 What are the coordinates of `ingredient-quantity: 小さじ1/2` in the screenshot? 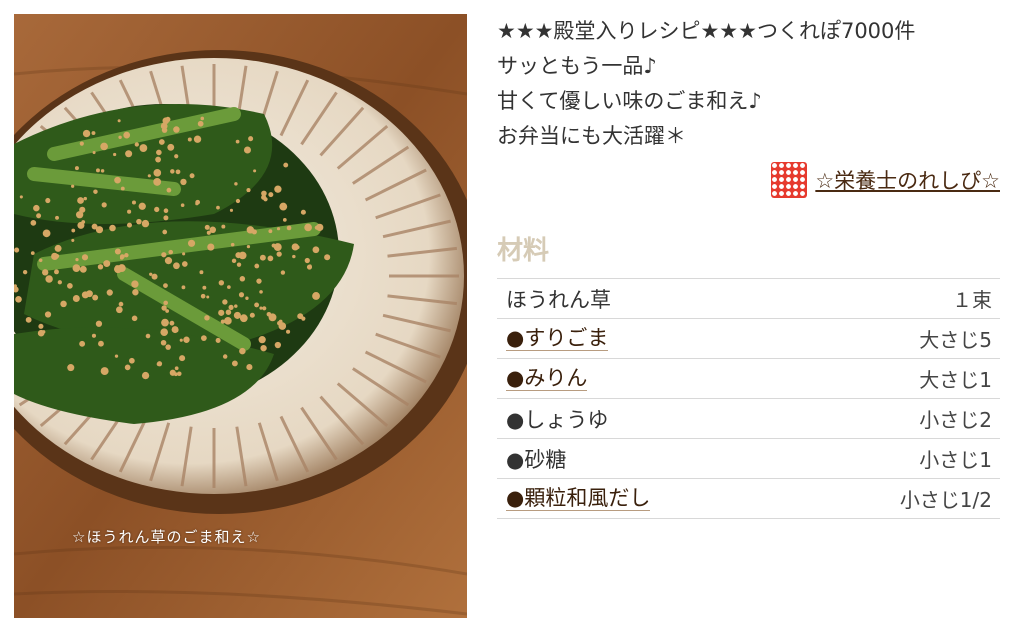 It's located at (945, 500).